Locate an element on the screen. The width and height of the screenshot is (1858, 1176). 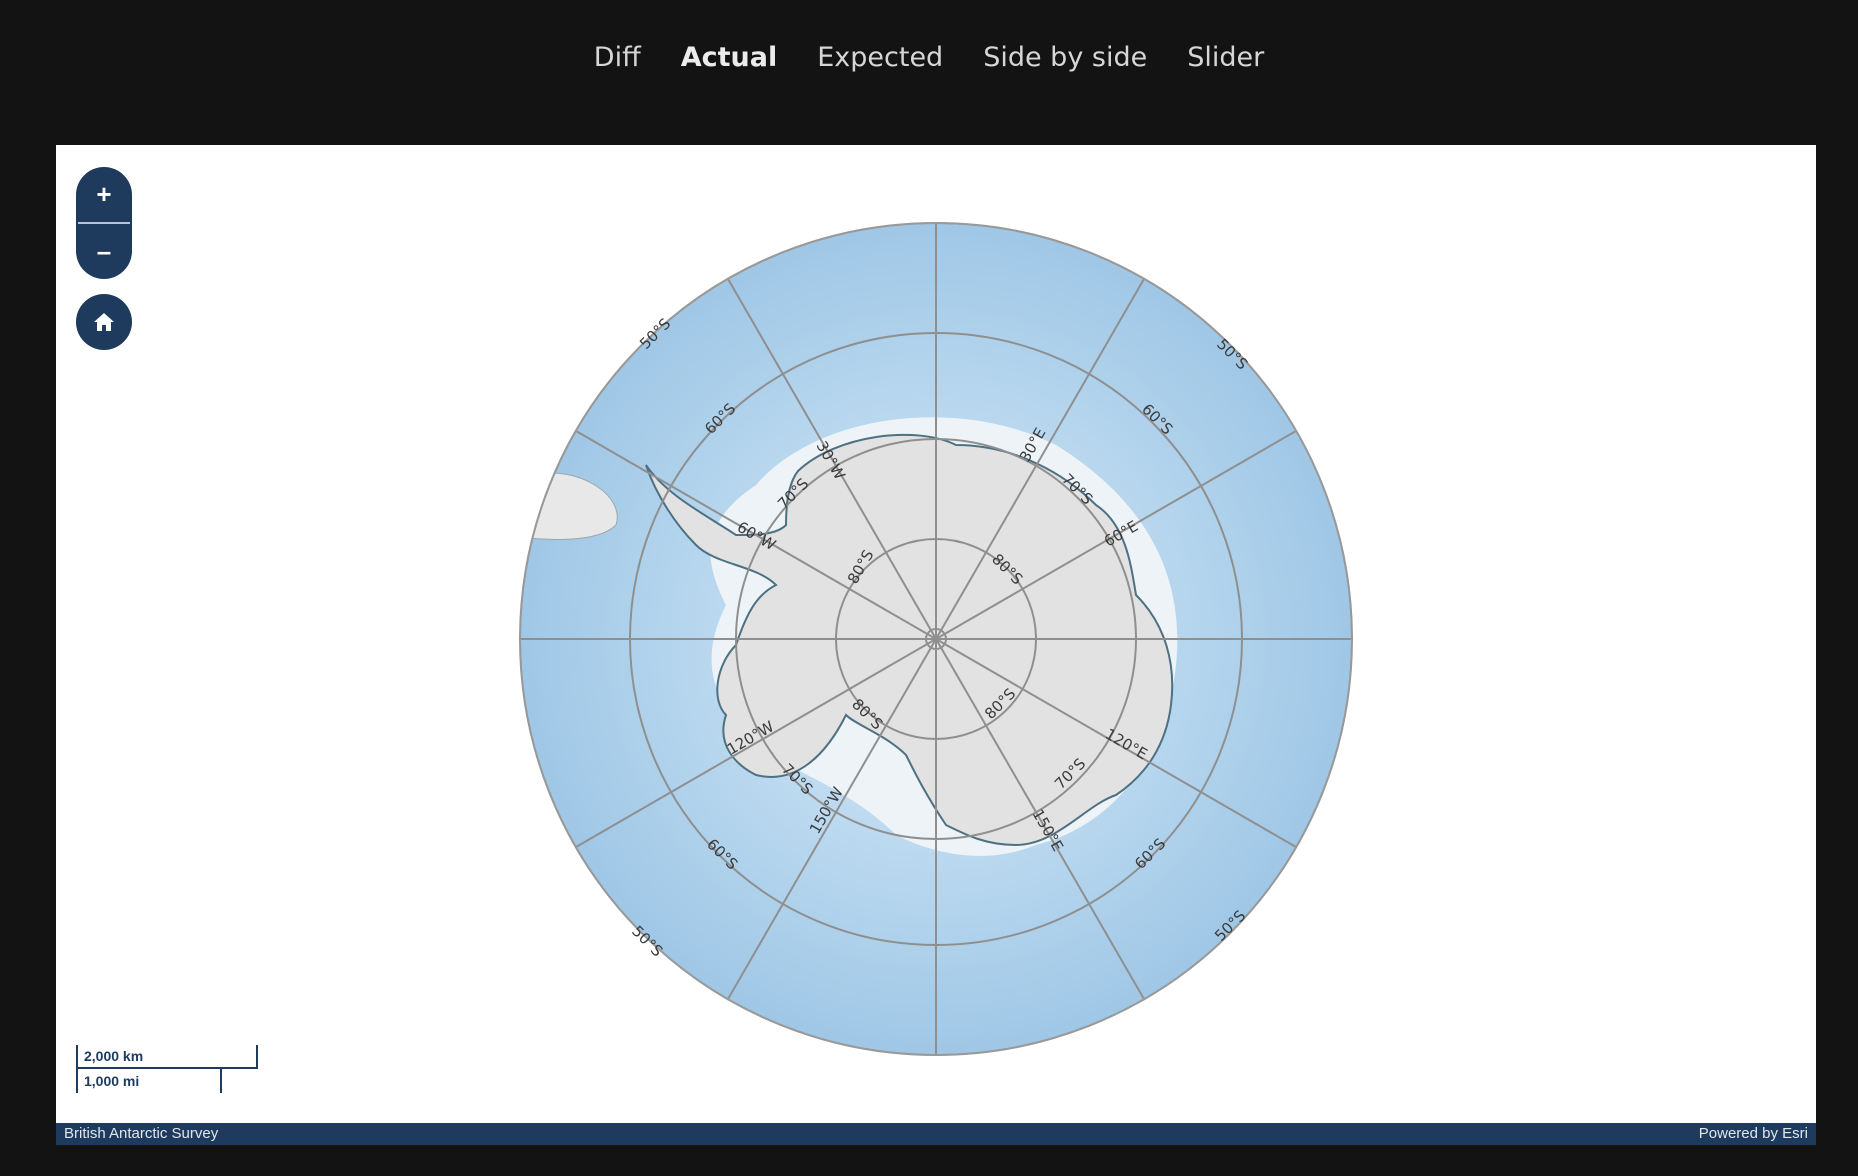
scale-km: 2,000 km is located at coordinates (167, 1057).